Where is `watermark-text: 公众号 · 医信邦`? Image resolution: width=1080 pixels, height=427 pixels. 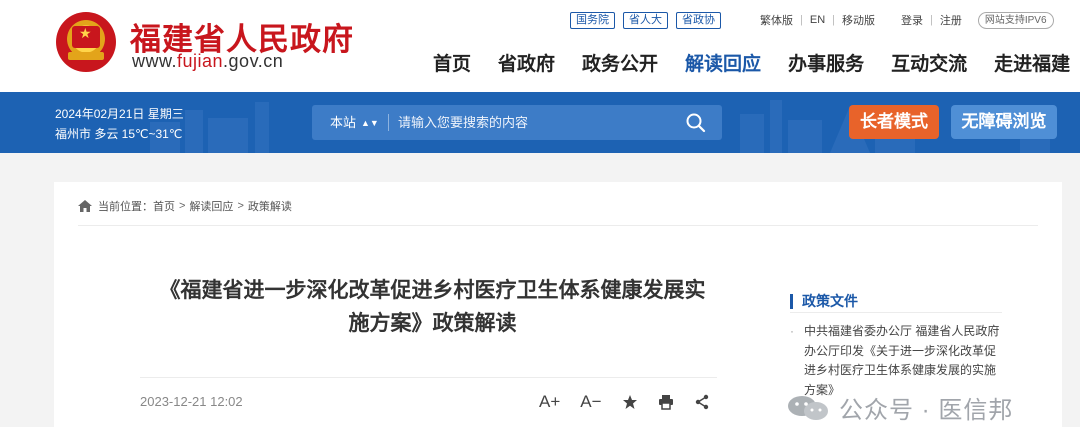 watermark-text: 公众号 · 医信邦 is located at coordinates (926, 410).